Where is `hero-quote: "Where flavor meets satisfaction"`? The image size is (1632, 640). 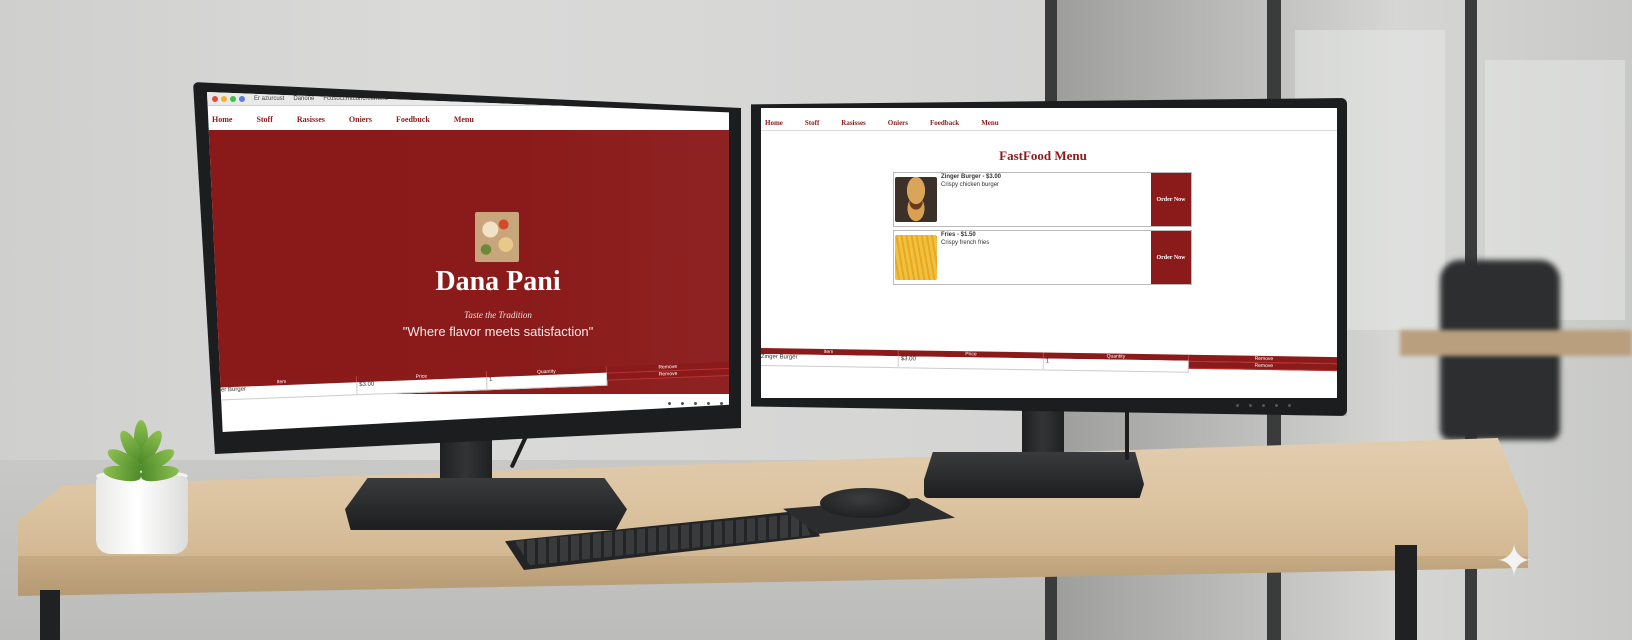
hero-quote: "Where flavor meets satisfaction" is located at coordinates (498, 331).